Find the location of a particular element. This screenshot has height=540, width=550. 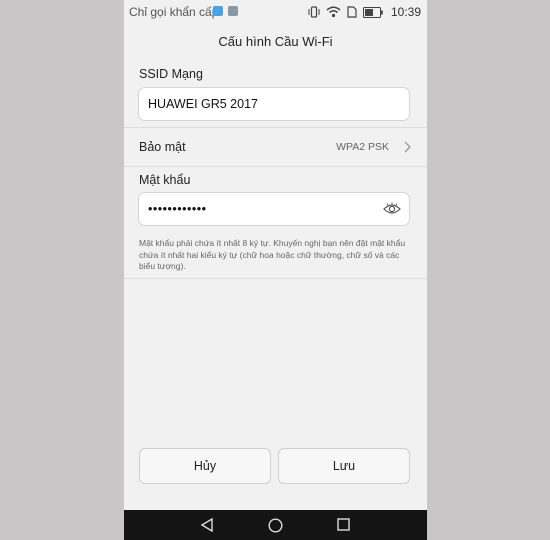

status-bar: Chỉ gọi khẩn cấp 10:39 is located at coordinates (275, 12).